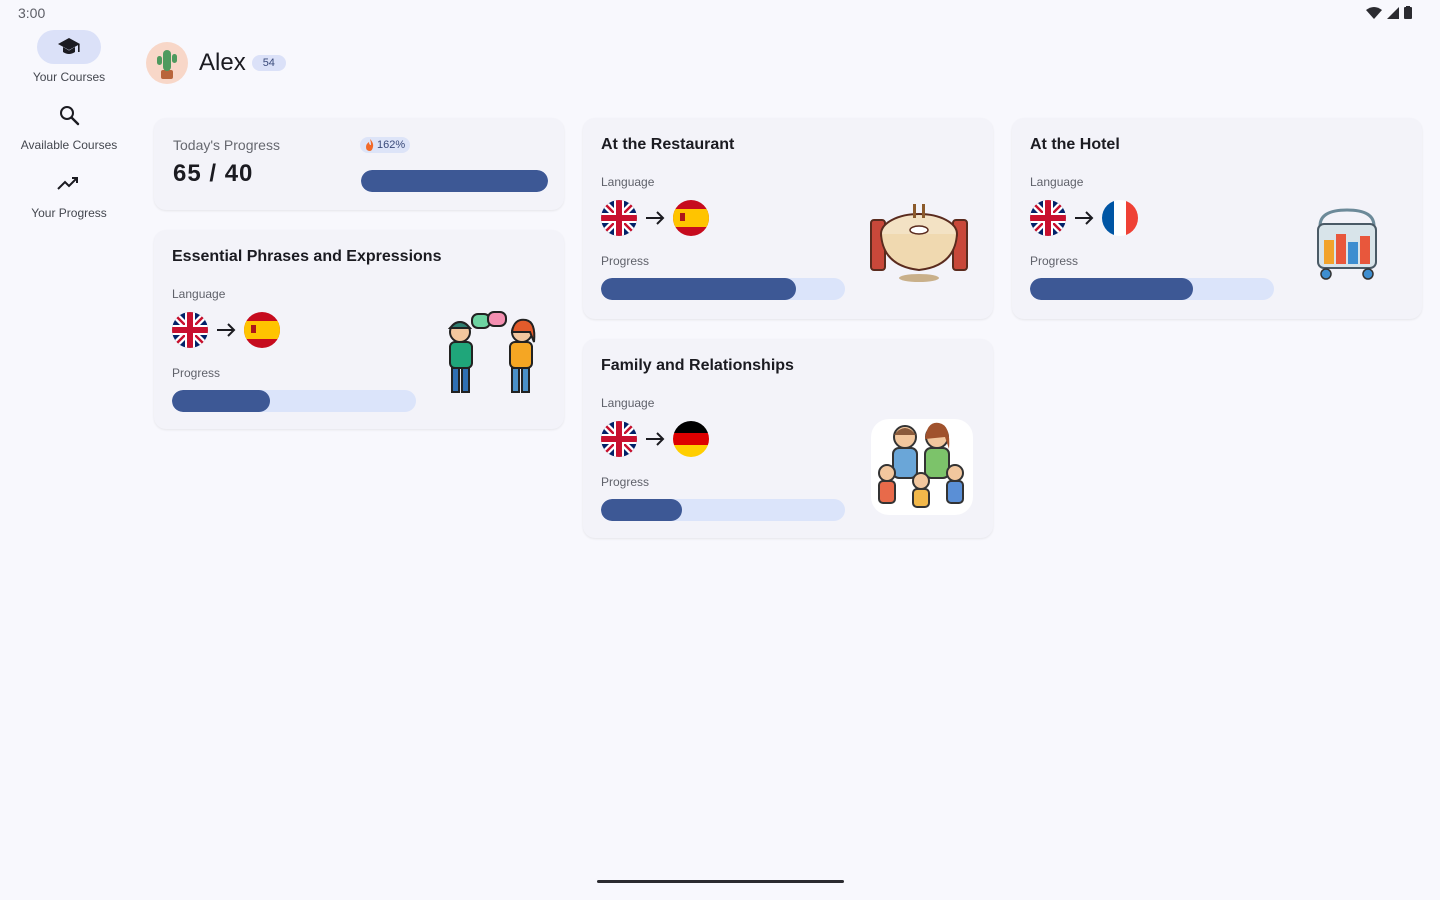 The height and width of the screenshot is (900, 1440). Describe the element at coordinates (1347, 244) in the screenshot. I see `luggage-cart-illustration` at that location.